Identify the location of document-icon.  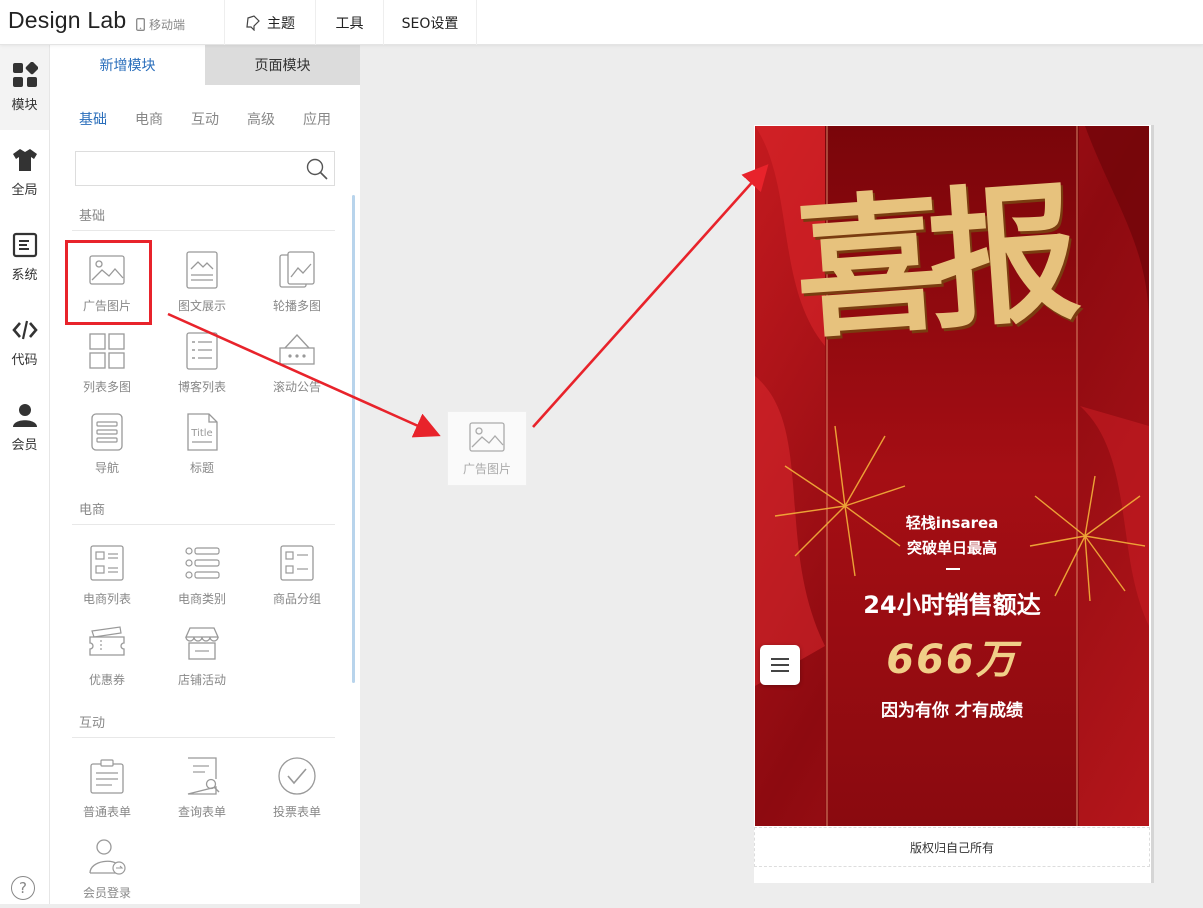
(24, 245).